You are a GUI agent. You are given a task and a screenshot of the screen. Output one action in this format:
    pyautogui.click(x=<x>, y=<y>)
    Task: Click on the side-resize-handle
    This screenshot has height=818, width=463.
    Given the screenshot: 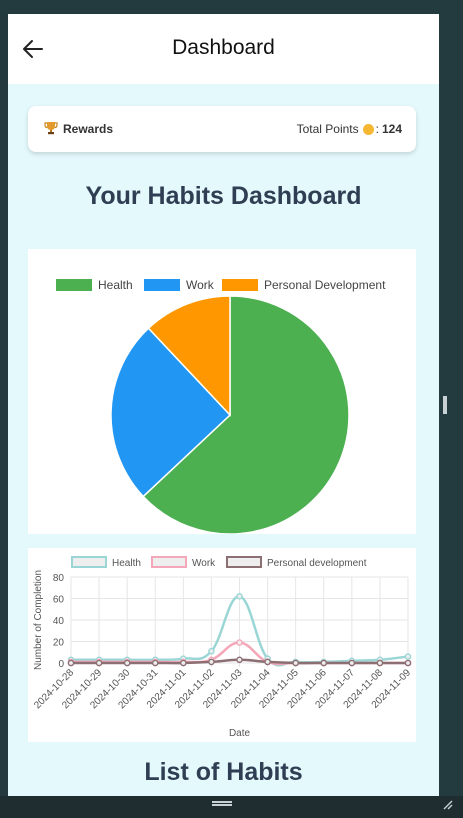 What is the action you would take?
    pyautogui.click(x=445, y=405)
    